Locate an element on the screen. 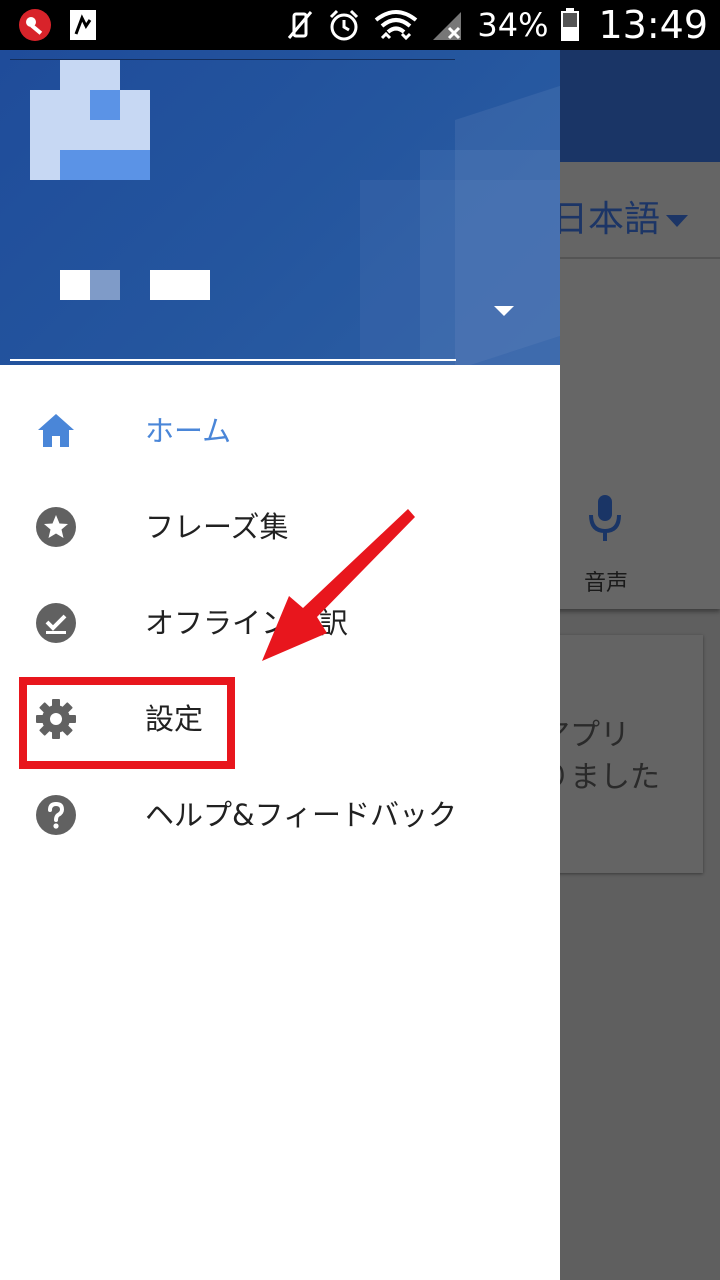 This screenshot has width=720, height=1280. vibrate-off-icon is located at coordinates (300, 25).